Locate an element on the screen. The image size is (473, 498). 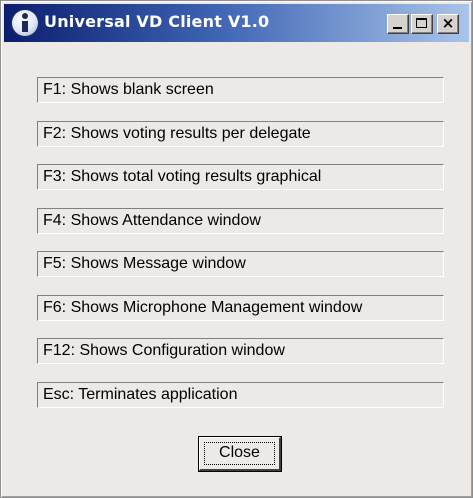
shortcut-f3: F3: Shows total voting results graphical is located at coordinates (240, 177).